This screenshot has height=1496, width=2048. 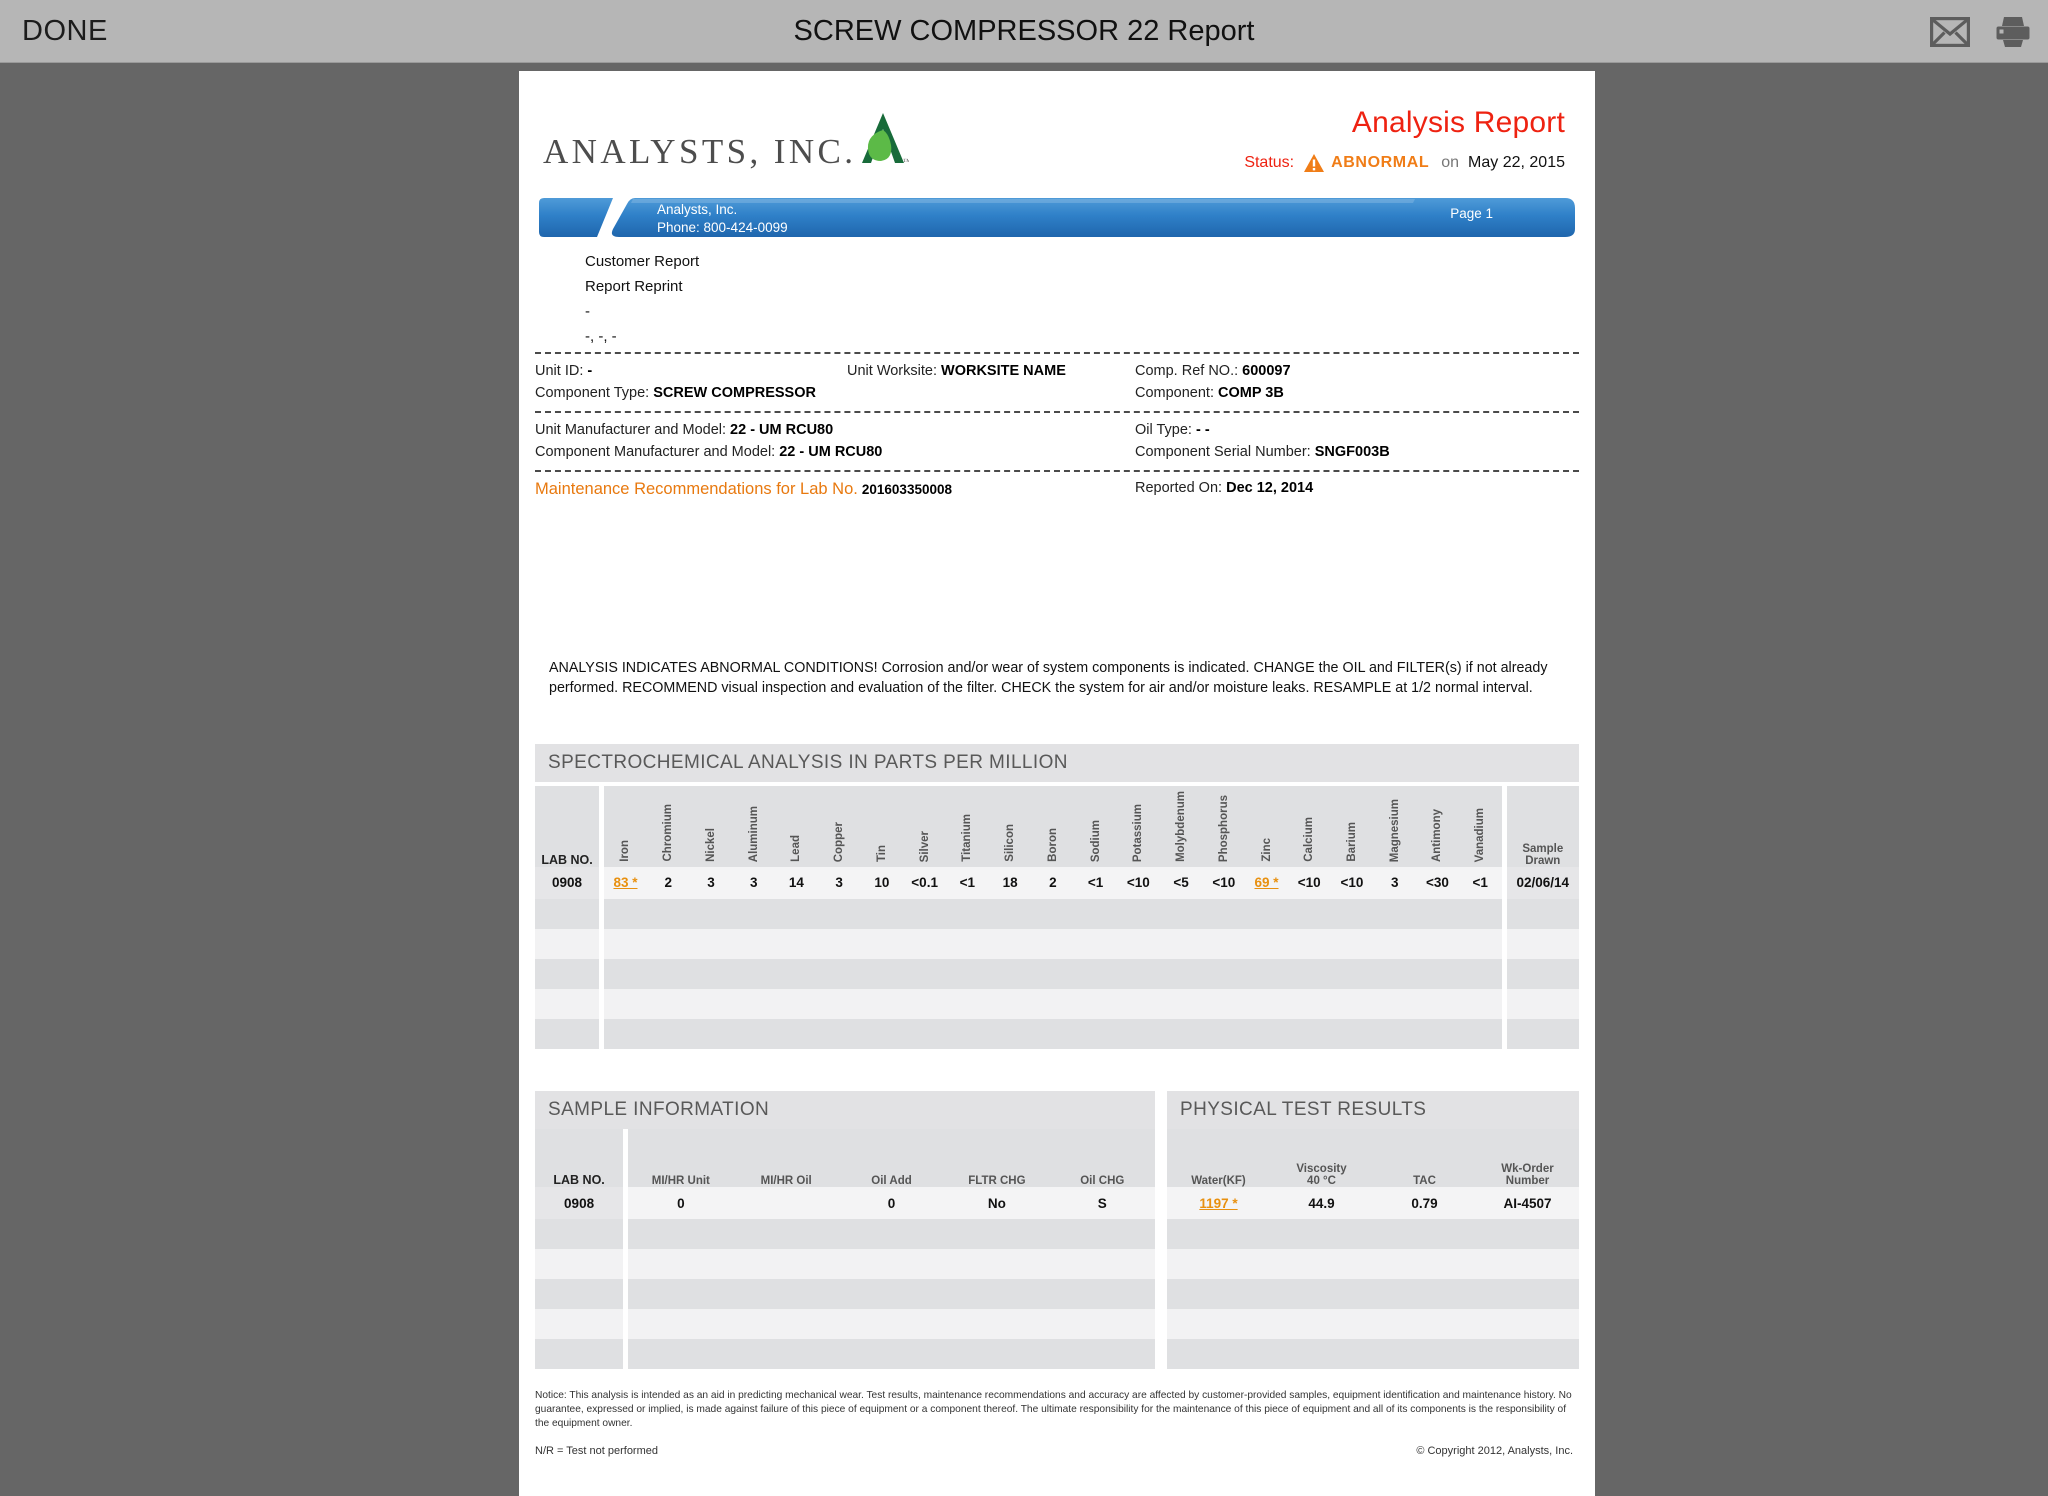 What do you see at coordinates (1494, 1451) in the screenshot?
I see `footer-copyright: © Copyright 2012, Analysts, Inc.` at bounding box center [1494, 1451].